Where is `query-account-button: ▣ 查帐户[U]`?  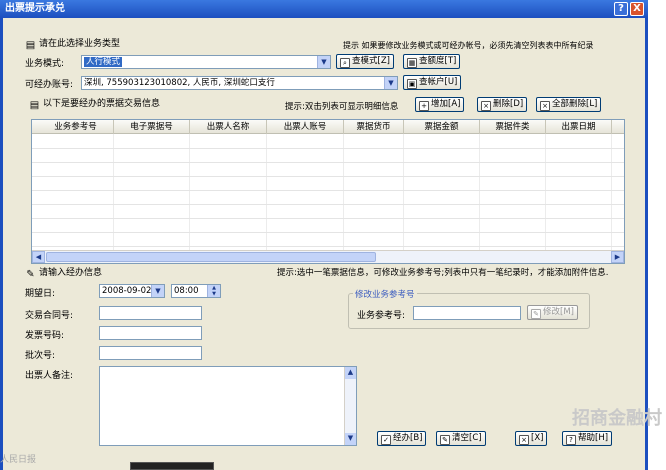 query-account-button: ▣ 查帐户[U] is located at coordinates (432, 82).